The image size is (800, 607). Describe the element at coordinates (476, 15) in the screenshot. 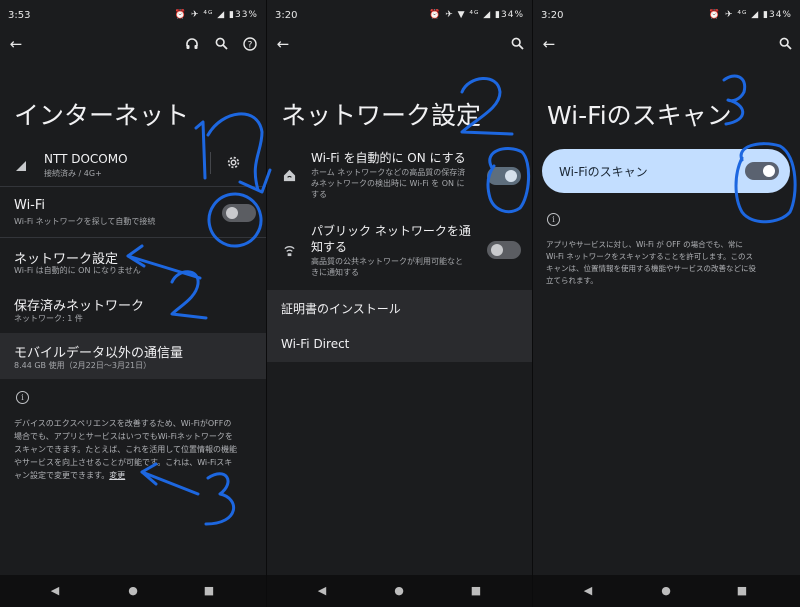

I see `status-icons: ⏰ ✈ ▼ ⁴ᴳ ◢ ▮34%` at that location.